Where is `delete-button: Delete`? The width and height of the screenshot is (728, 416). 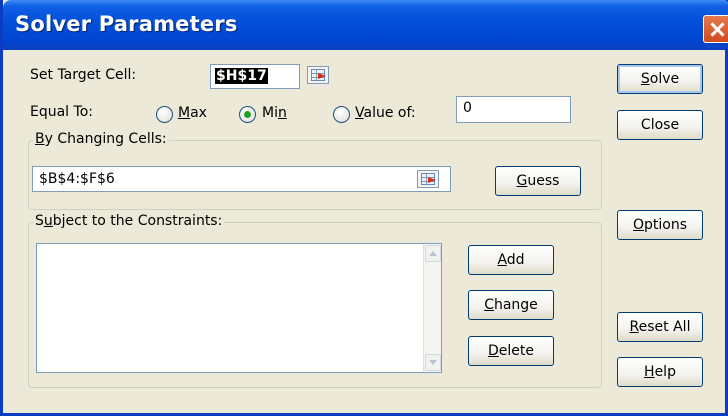
delete-button: Delete is located at coordinates (511, 351).